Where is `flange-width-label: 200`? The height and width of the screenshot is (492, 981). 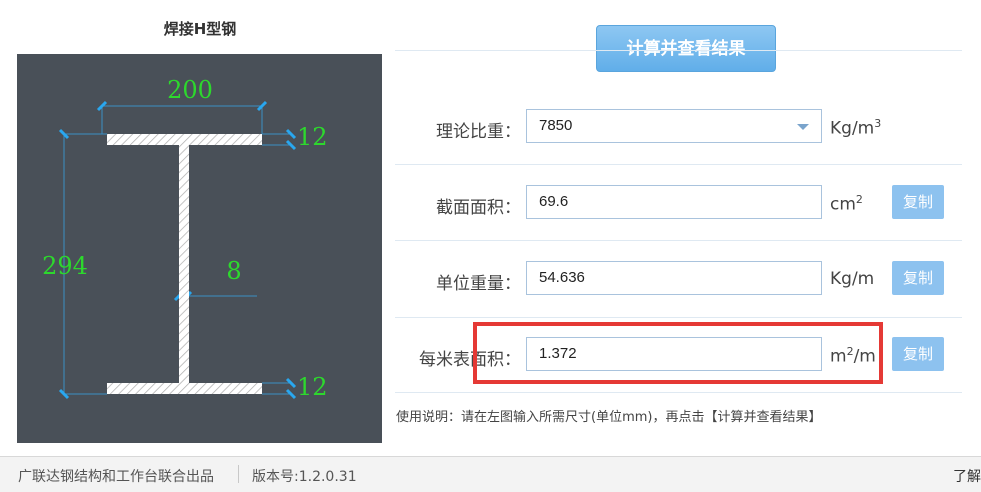 flange-width-label: 200 is located at coordinates (190, 90).